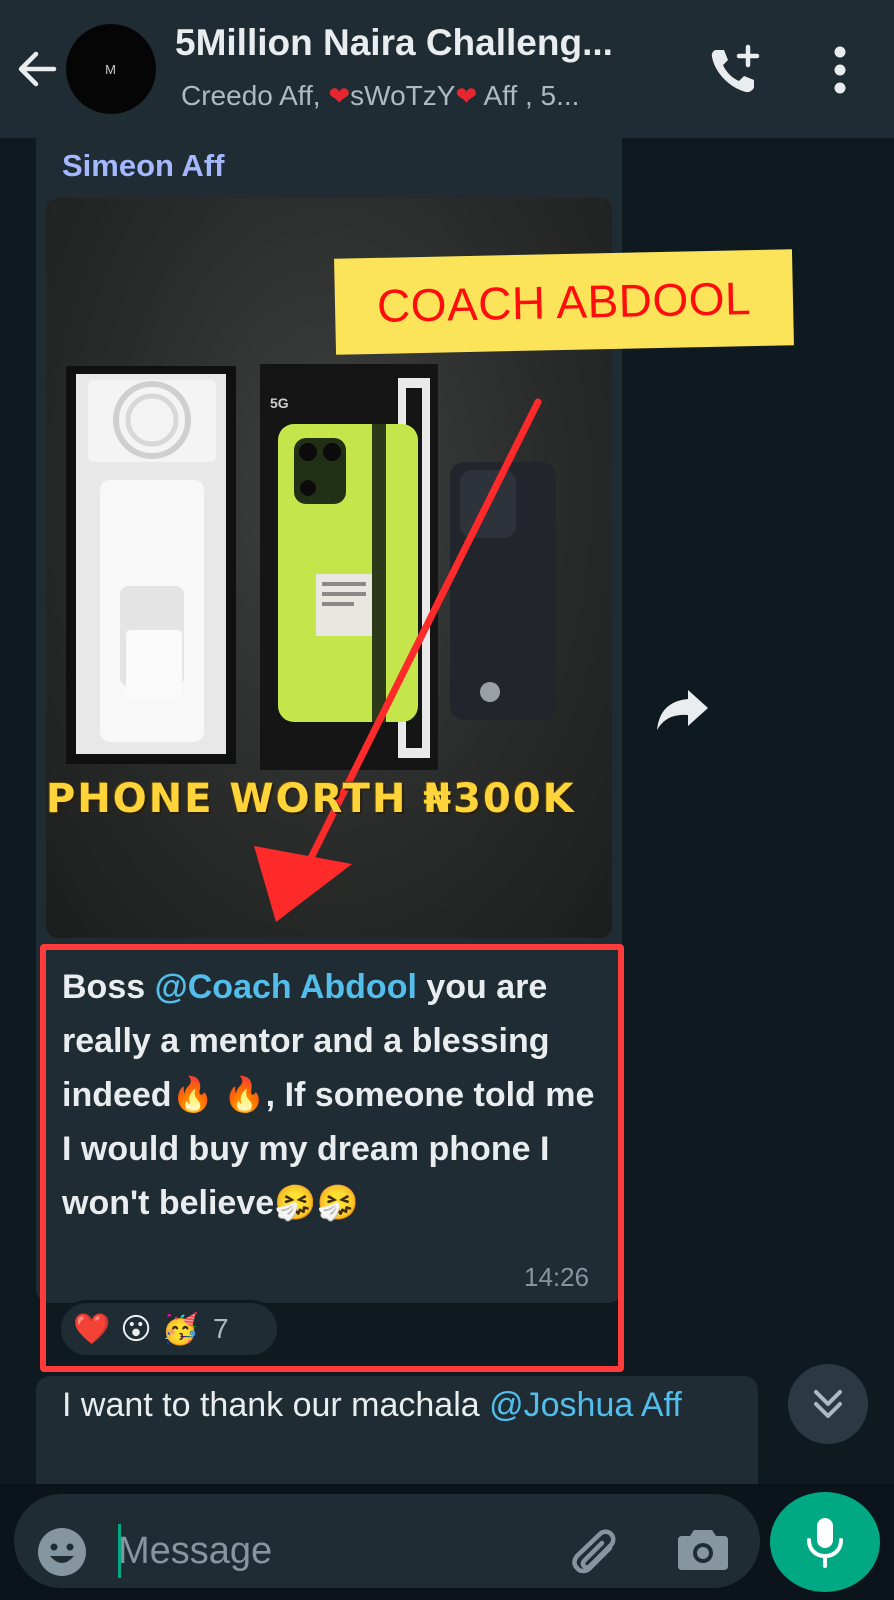 Image resolution: width=894 pixels, height=1600 pixels. I want to click on avatar-letter: M, so click(111, 69).